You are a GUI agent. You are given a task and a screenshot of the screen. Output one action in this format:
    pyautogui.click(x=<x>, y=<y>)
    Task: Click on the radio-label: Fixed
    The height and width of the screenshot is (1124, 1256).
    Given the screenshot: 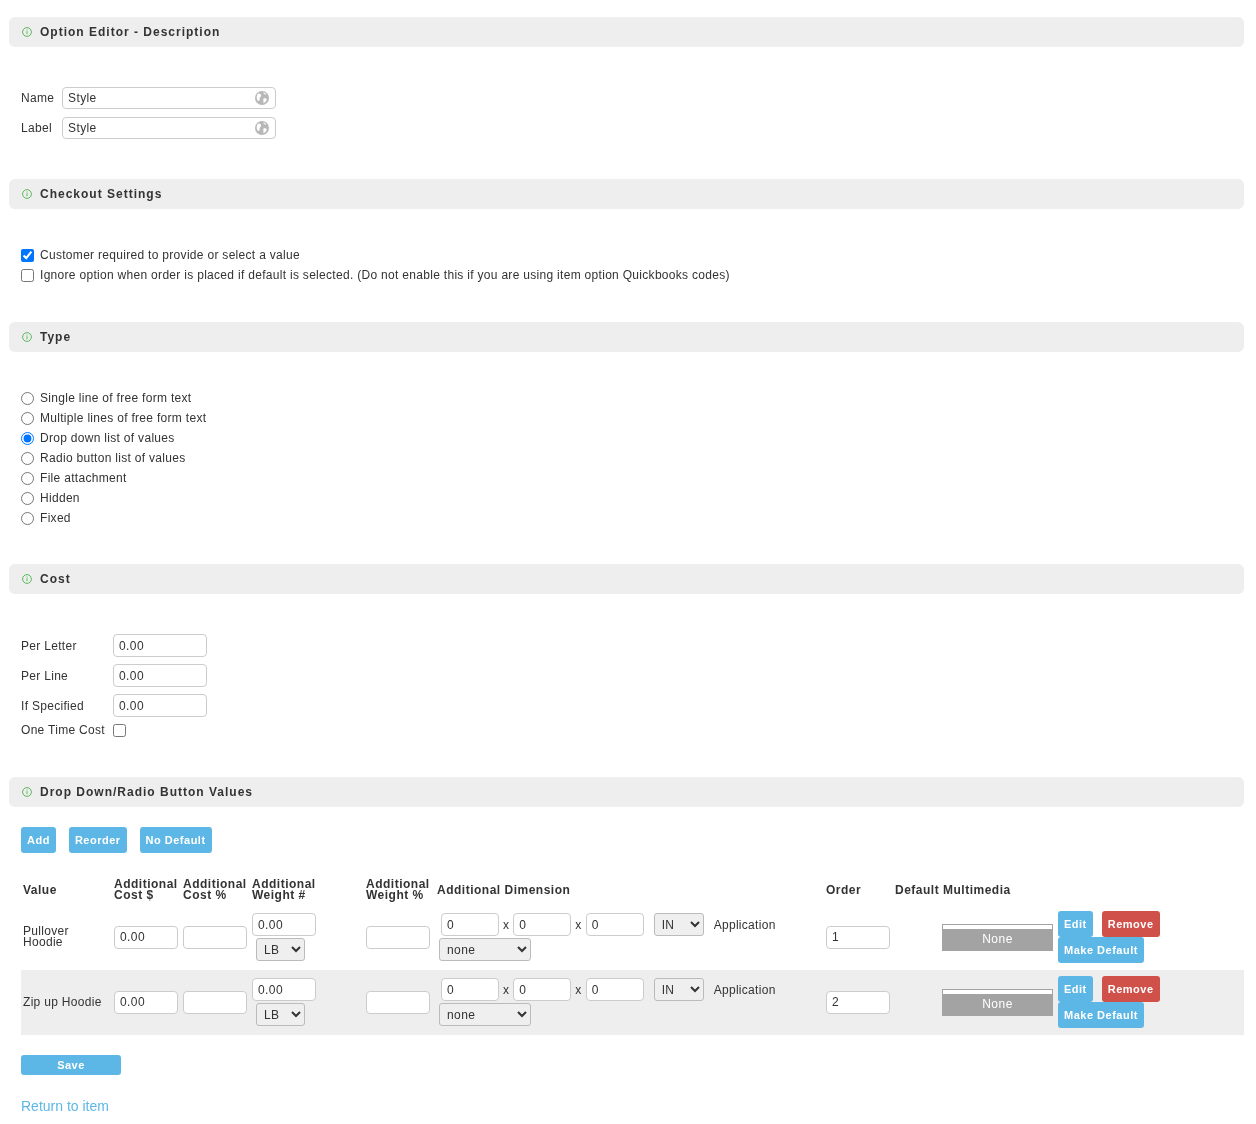 What is the action you would take?
    pyautogui.click(x=55, y=518)
    